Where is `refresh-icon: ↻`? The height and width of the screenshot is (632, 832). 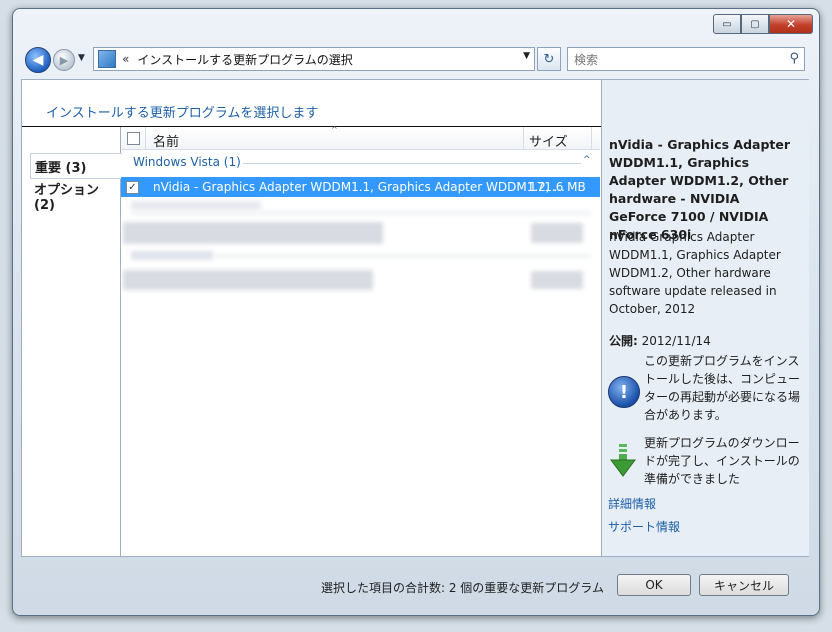 refresh-icon: ↻ is located at coordinates (549, 59).